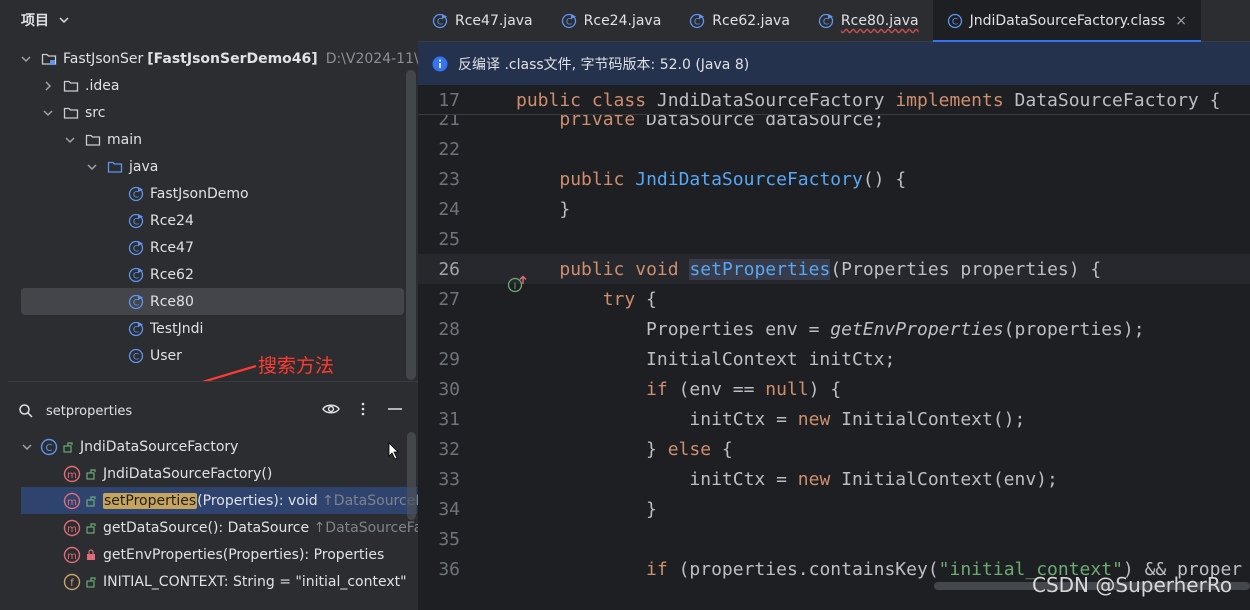  I want to click on structure-member: m JndiDataSourceFactory(), so click(213, 473).